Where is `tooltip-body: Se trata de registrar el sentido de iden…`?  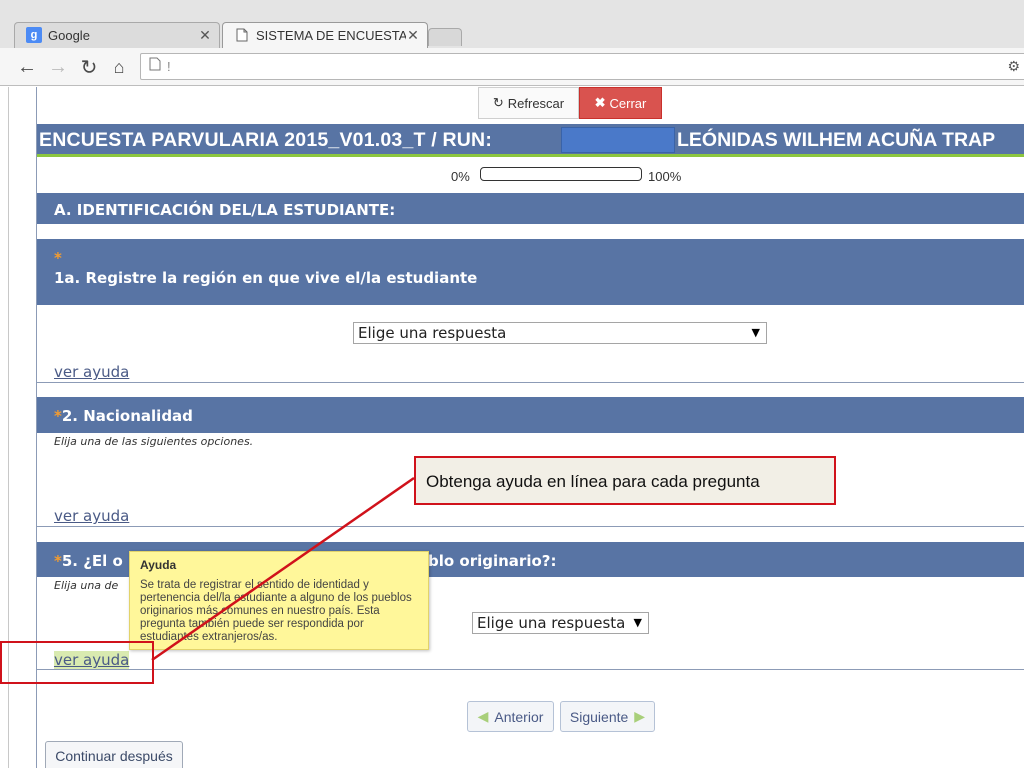
tooltip-body: Se trata de registrar el sentido de iden… is located at coordinates (276, 611).